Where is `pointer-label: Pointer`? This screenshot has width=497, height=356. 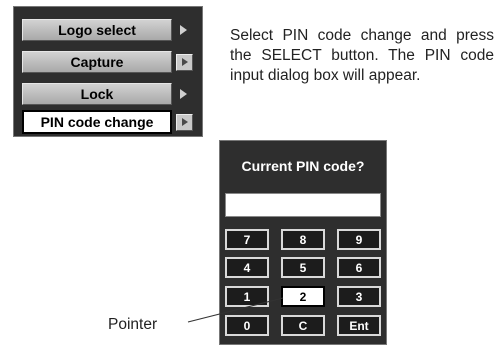
pointer-label: Pointer is located at coordinates (133, 324).